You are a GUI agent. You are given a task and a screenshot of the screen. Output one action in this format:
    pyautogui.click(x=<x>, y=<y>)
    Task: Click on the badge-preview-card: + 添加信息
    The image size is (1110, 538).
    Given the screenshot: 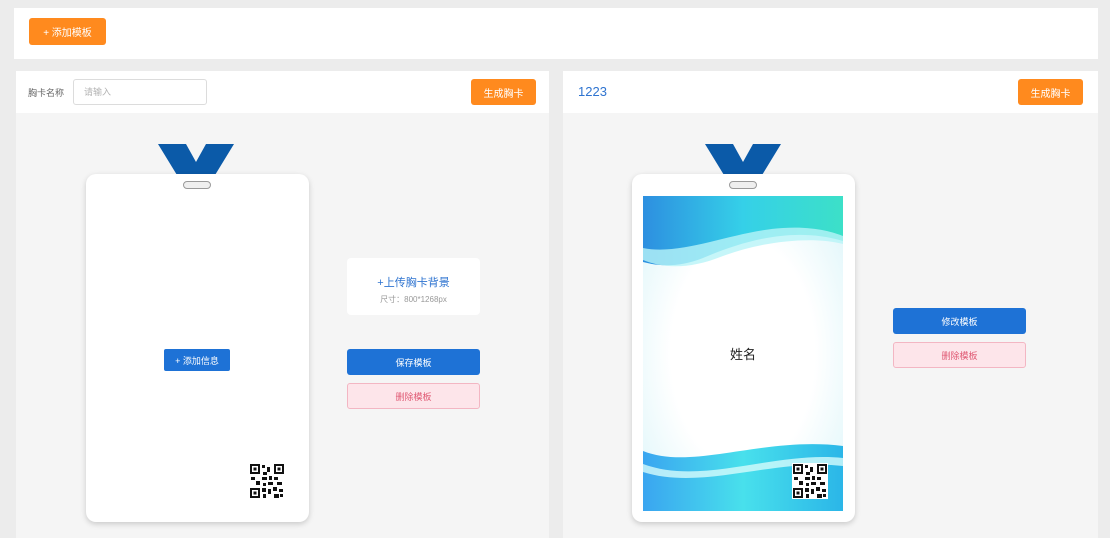 What is the action you would take?
    pyautogui.click(x=197, y=348)
    